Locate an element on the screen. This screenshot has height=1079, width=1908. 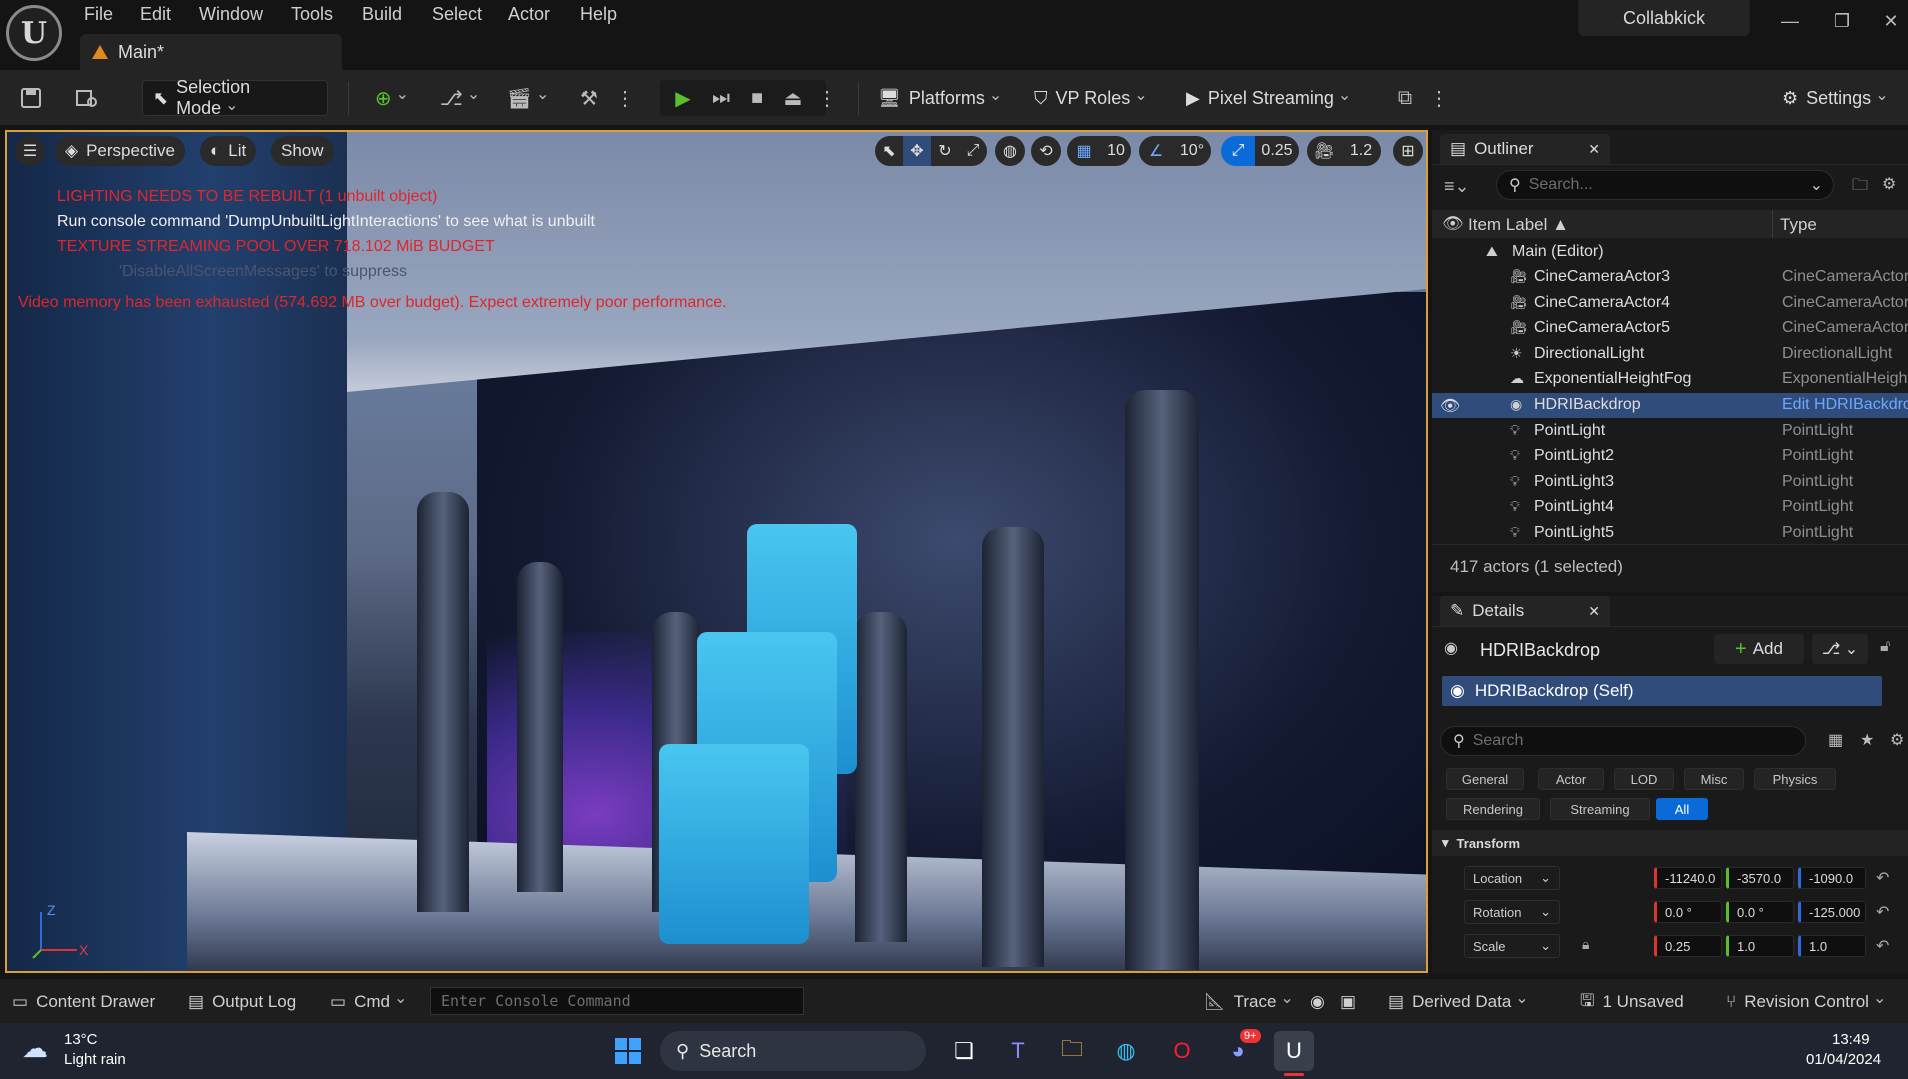
outliner-row: 🎥︎ CineCameraActor3 CineCameraActor is located at coordinates (1670, 277).